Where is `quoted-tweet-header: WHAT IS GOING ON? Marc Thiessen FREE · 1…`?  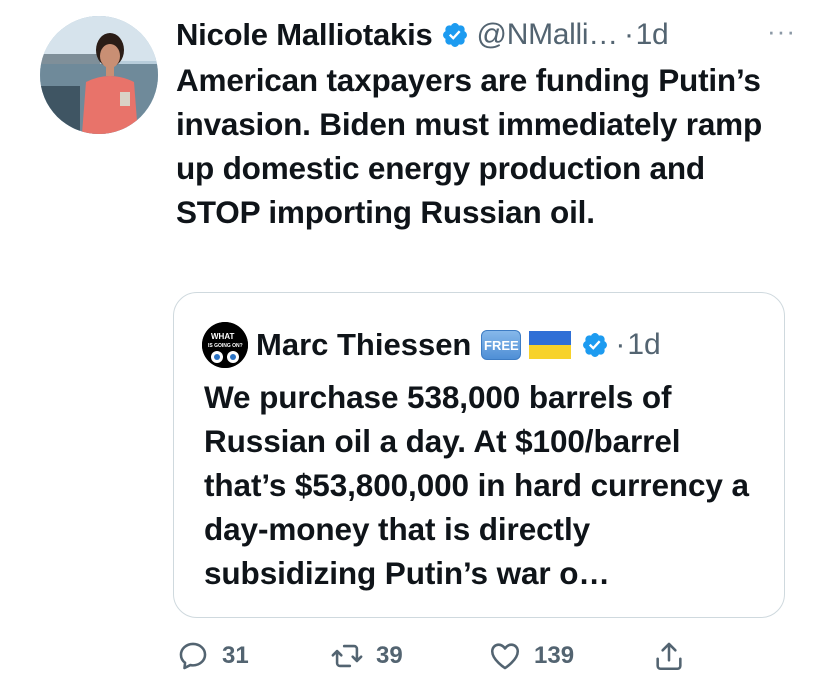
quoted-tweet-header: WHAT IS GOING ON? Marc Thiessen FREE · 1… is located at coordinates (431, 345).